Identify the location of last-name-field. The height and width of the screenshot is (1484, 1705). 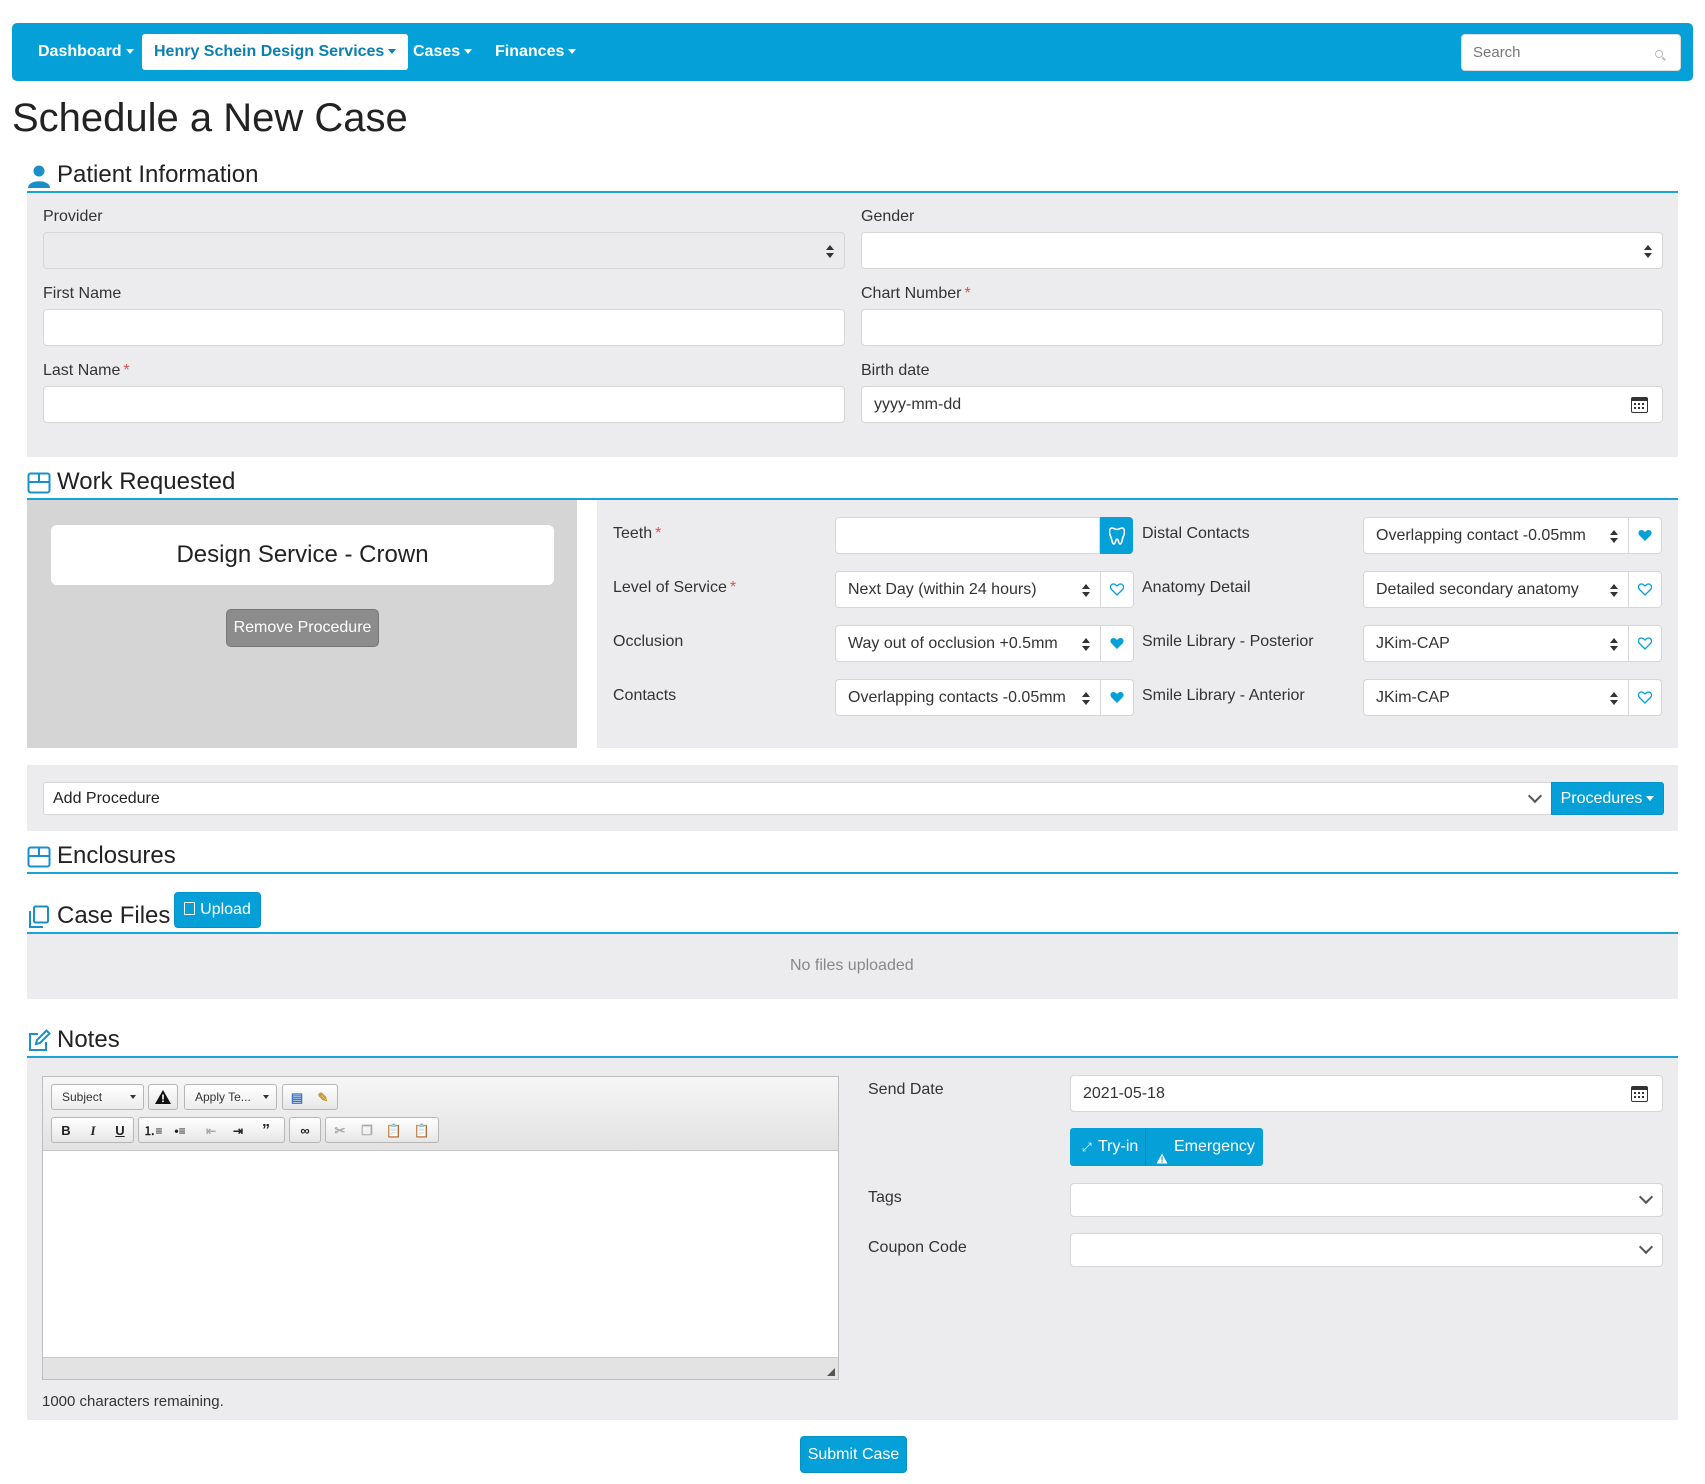
(444, 404).